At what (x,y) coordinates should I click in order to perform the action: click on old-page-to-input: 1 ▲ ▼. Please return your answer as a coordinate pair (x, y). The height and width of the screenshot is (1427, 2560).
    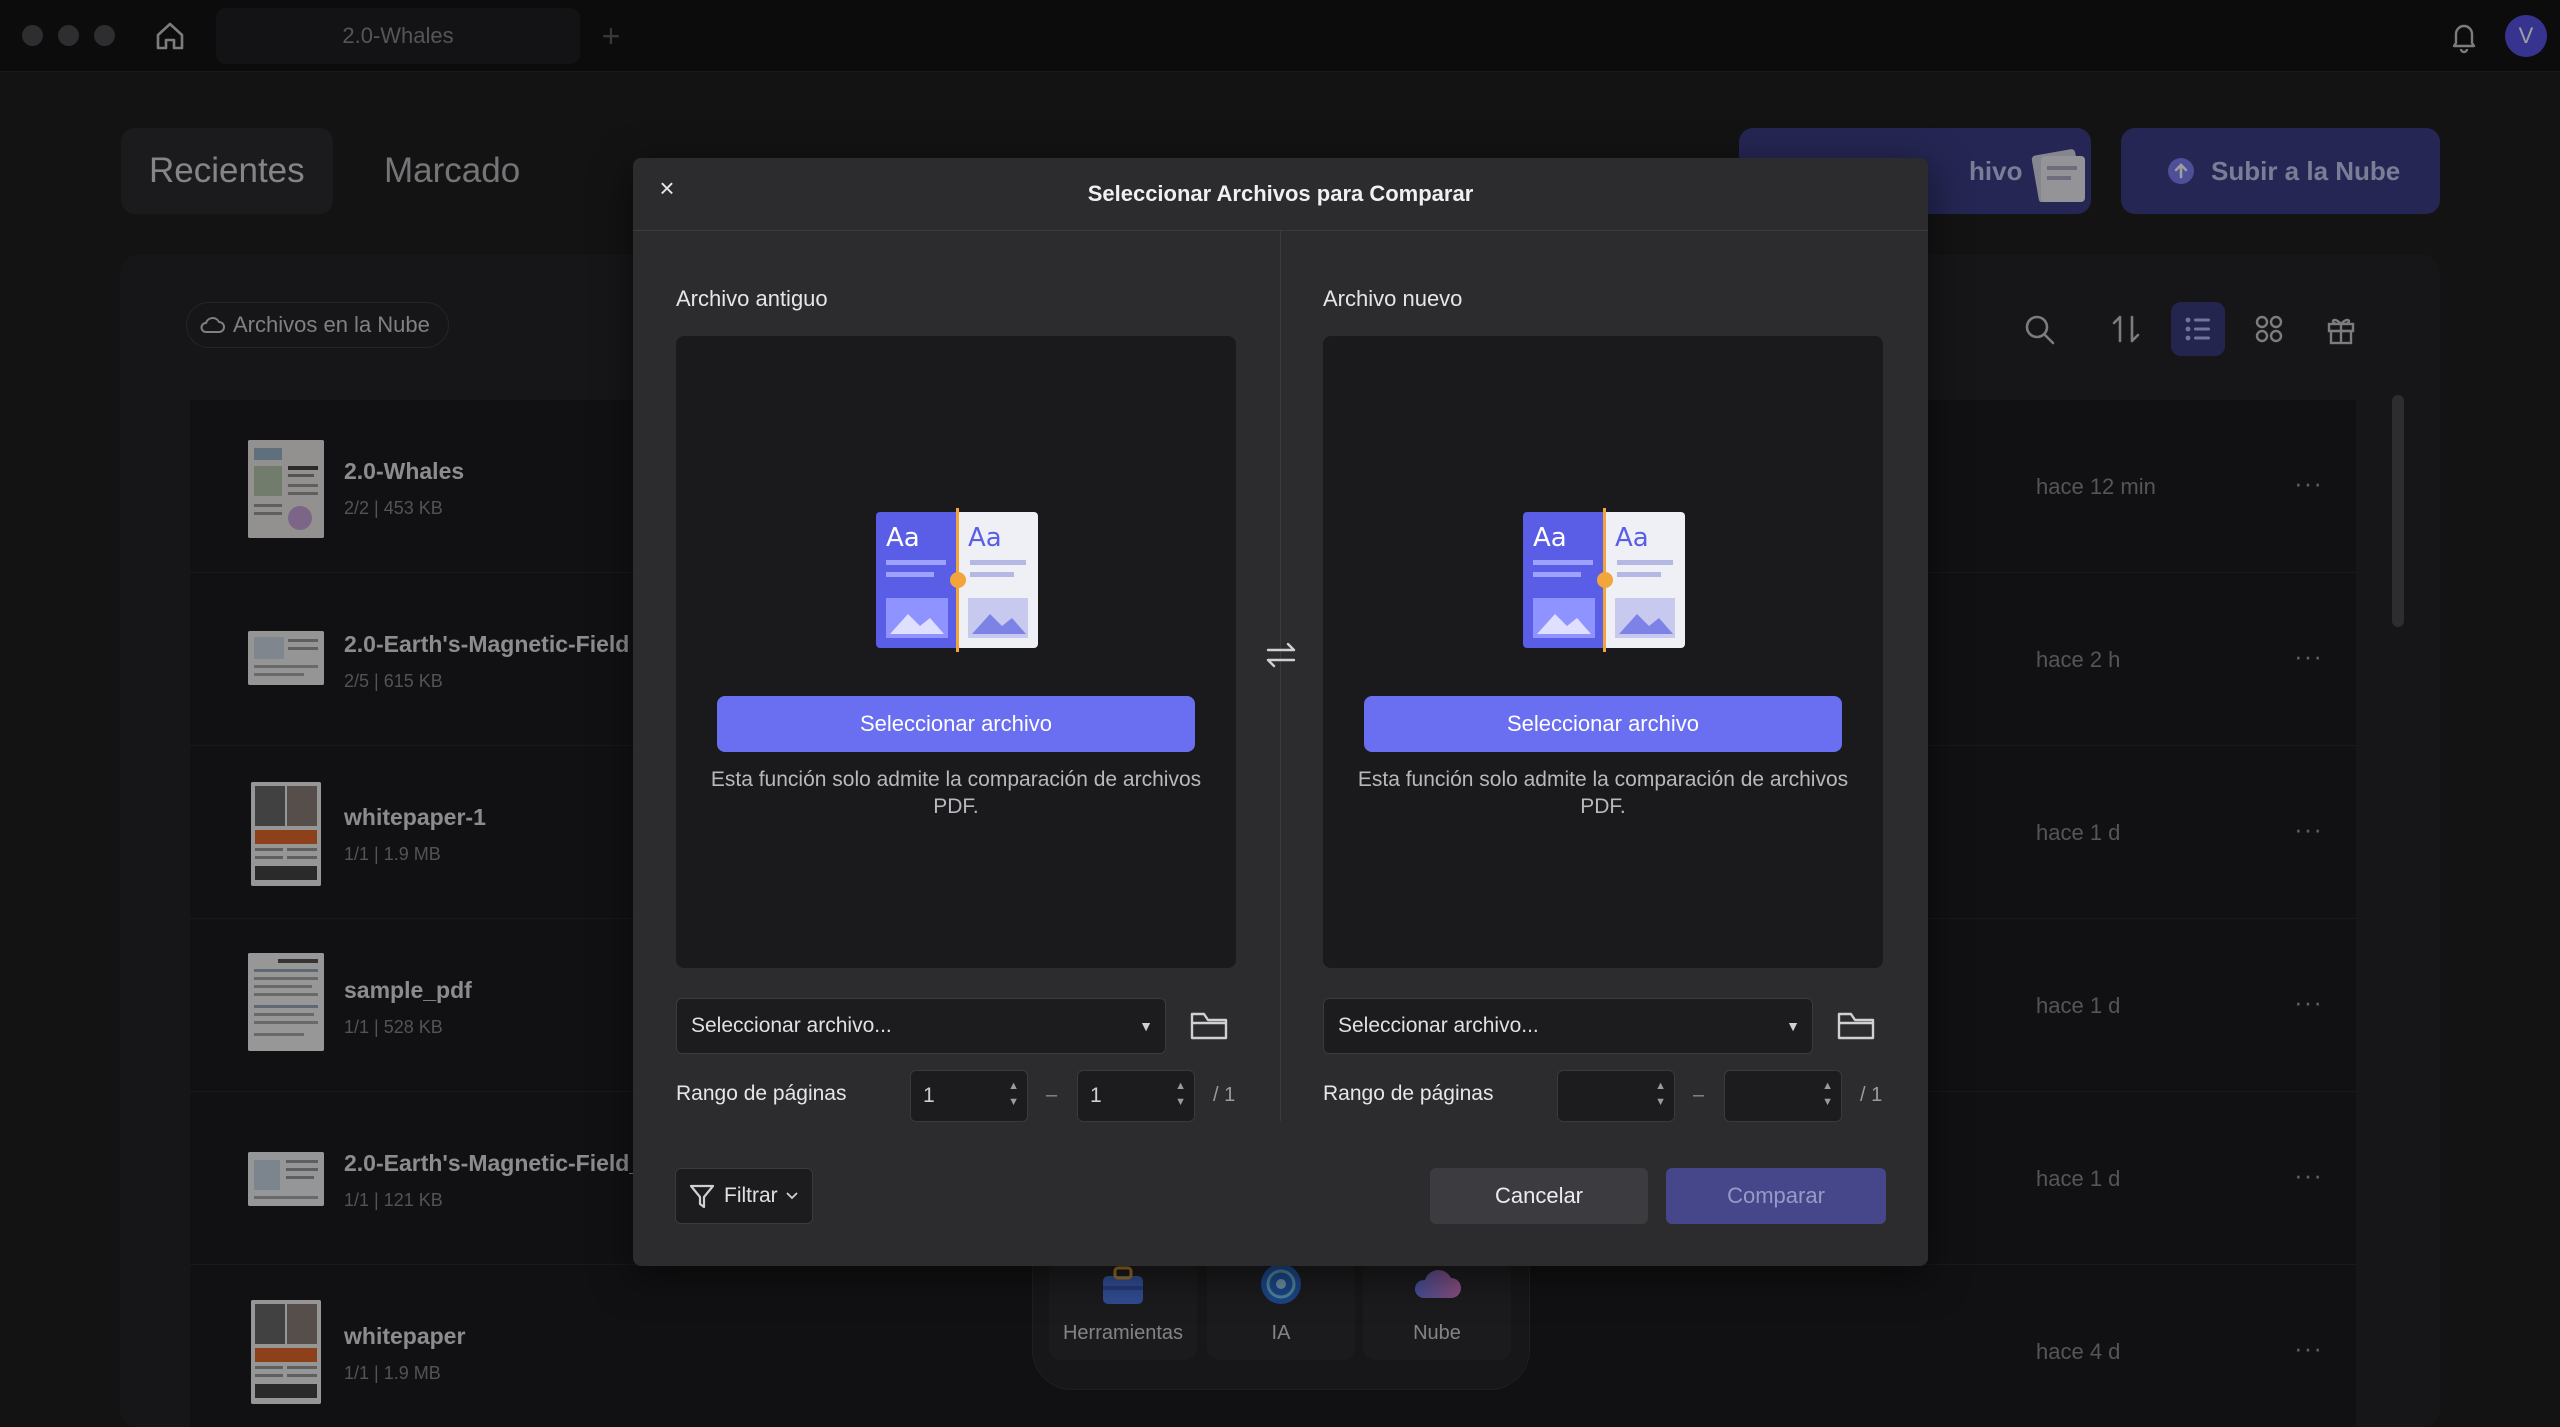
    Looking at the image, I should click on (1136, 1096).